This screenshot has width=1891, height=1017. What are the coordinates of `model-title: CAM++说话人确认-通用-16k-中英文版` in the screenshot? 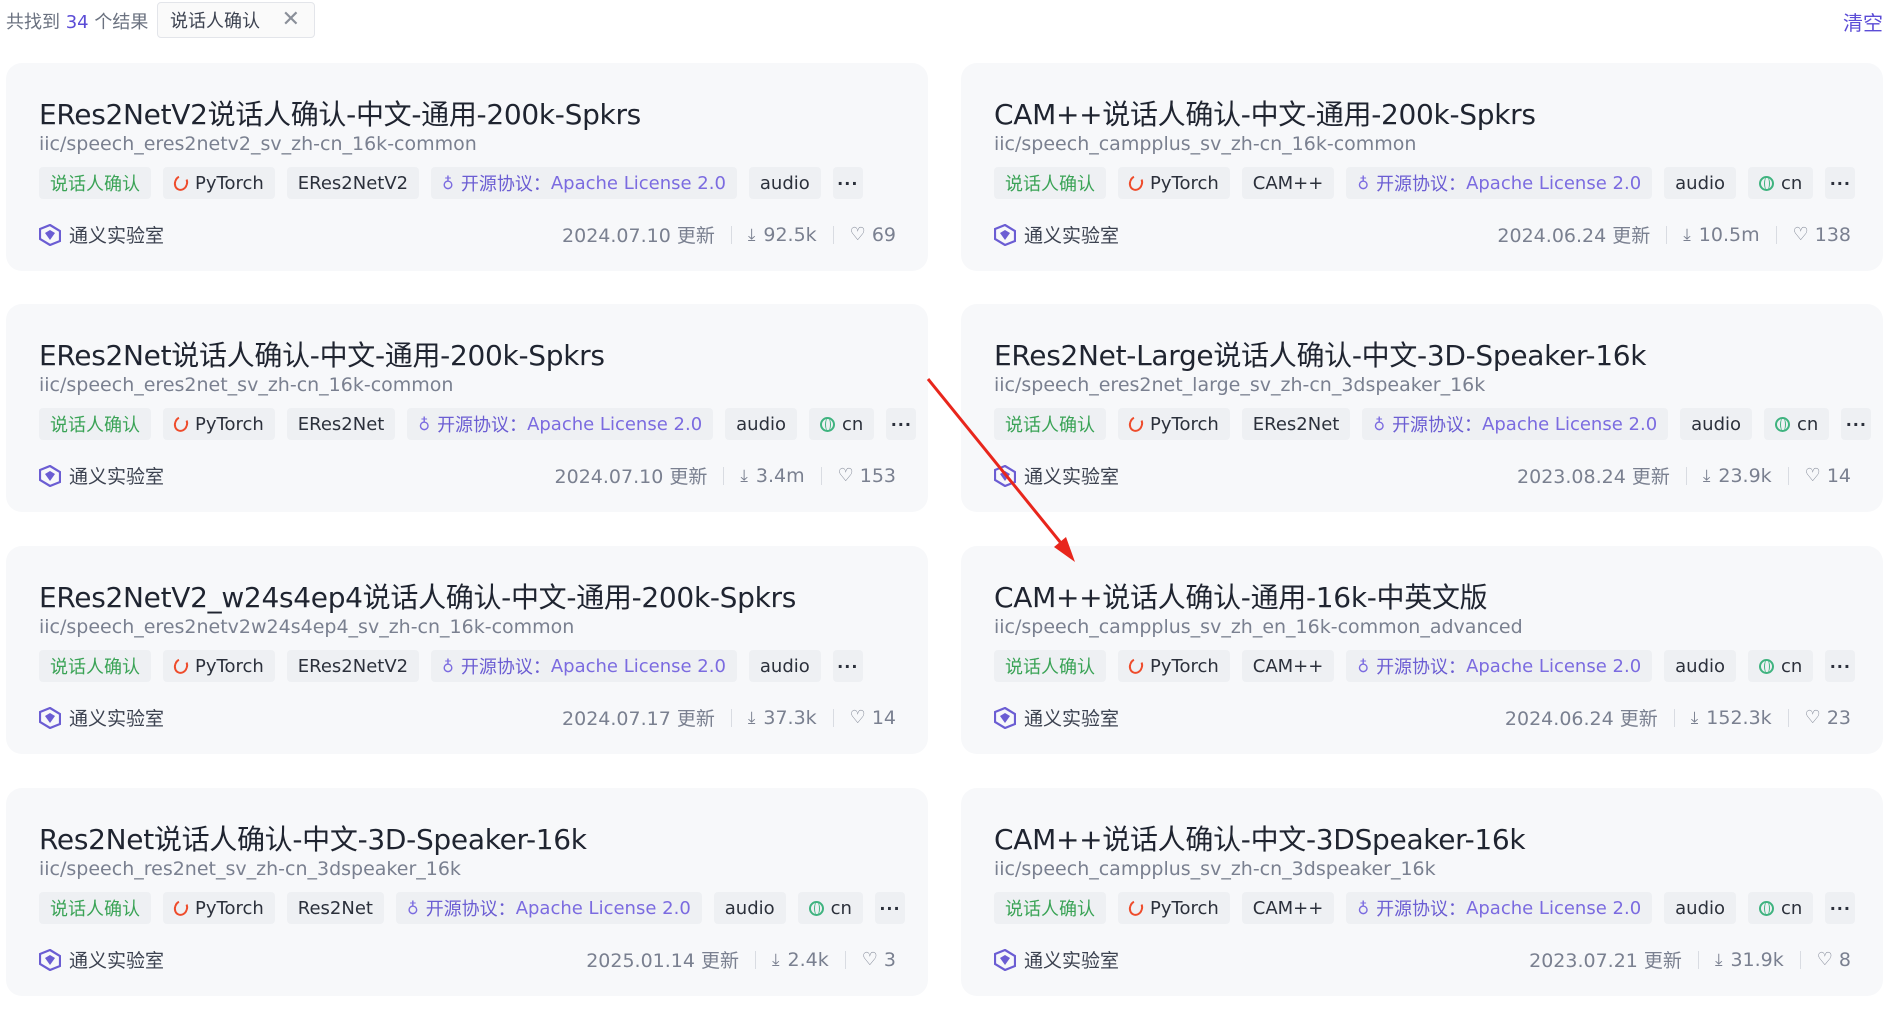 It's located at (1241, 596).